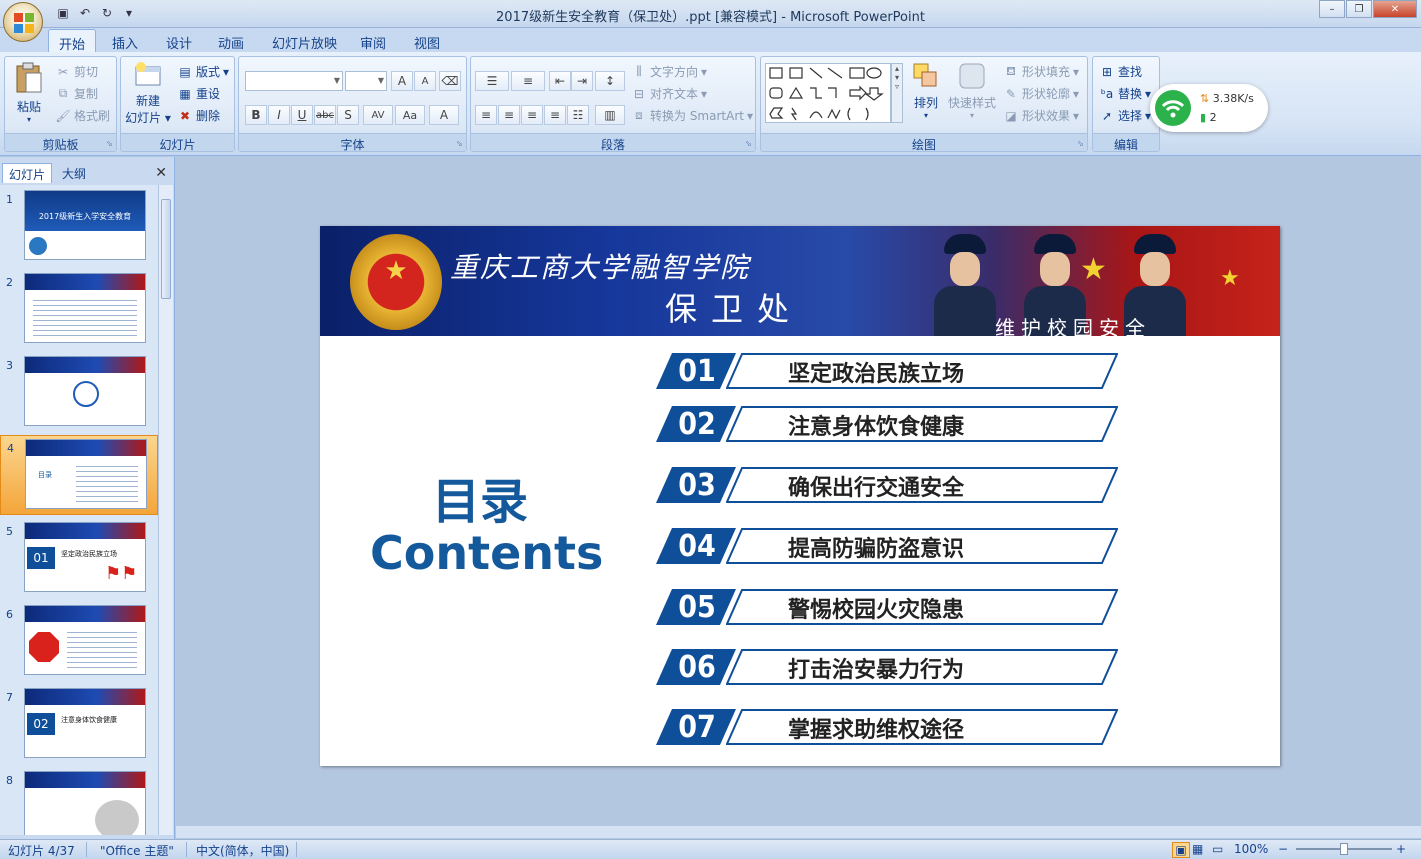 Image resolution: width=1421 pixels, height=859 pixels. What do you see at coordinates (125, 40) in the screenshot?
I see `tab-insert: 插入` at bounding box center [125, 40].